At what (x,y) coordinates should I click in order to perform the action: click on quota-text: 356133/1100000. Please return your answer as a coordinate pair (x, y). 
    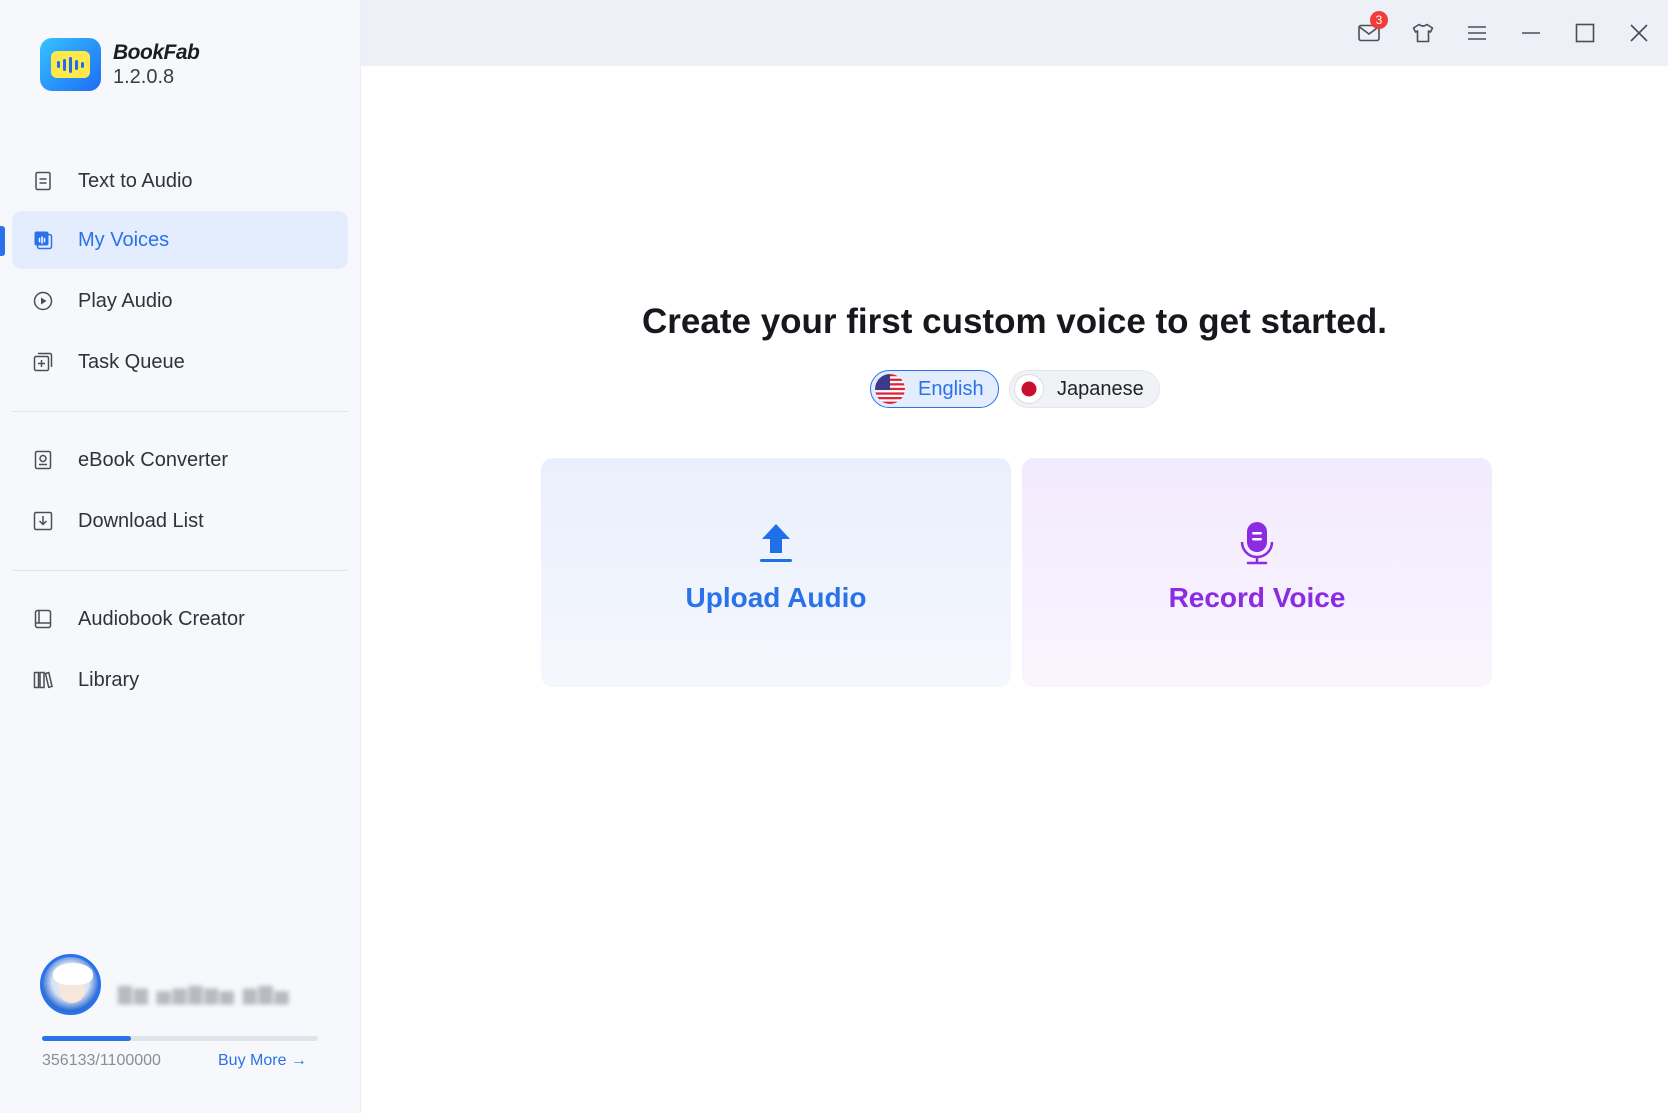
    Looking at the image, I should click on (101, 1060).